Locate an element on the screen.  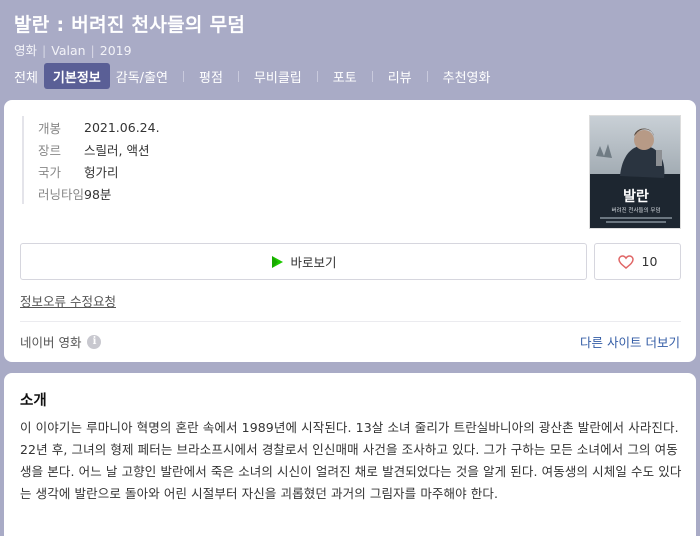
watch-now-label: 바로보기 is located at coordinates (313, 262).